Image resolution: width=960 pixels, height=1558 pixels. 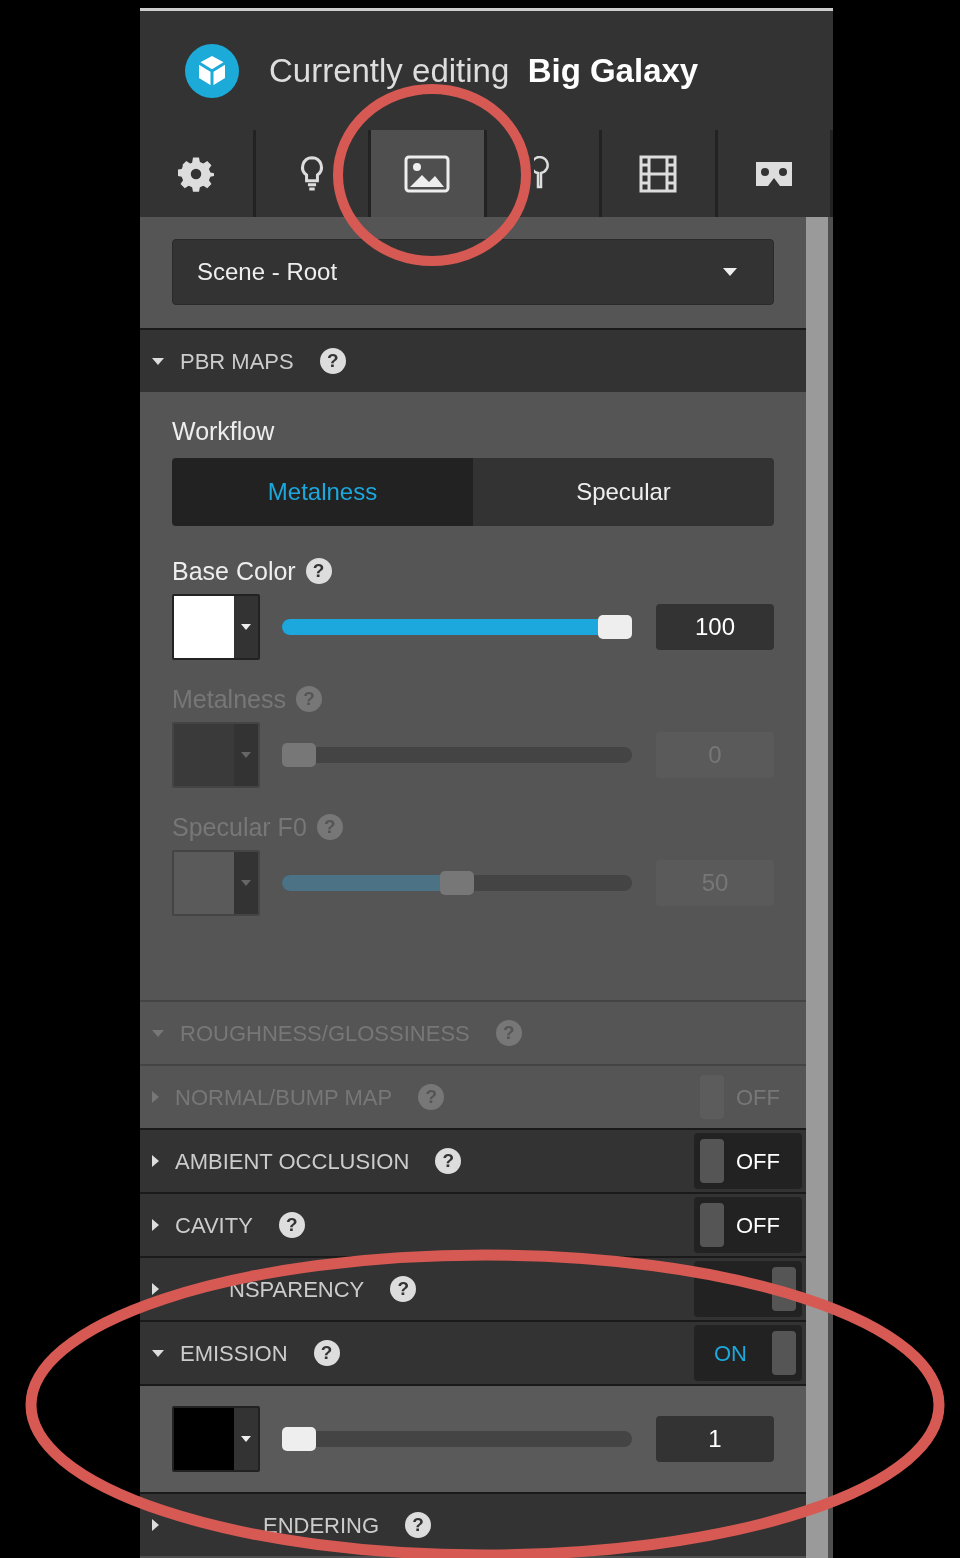 I want to click on section-title: NSPARENCY, so click(x=270, y=1289).